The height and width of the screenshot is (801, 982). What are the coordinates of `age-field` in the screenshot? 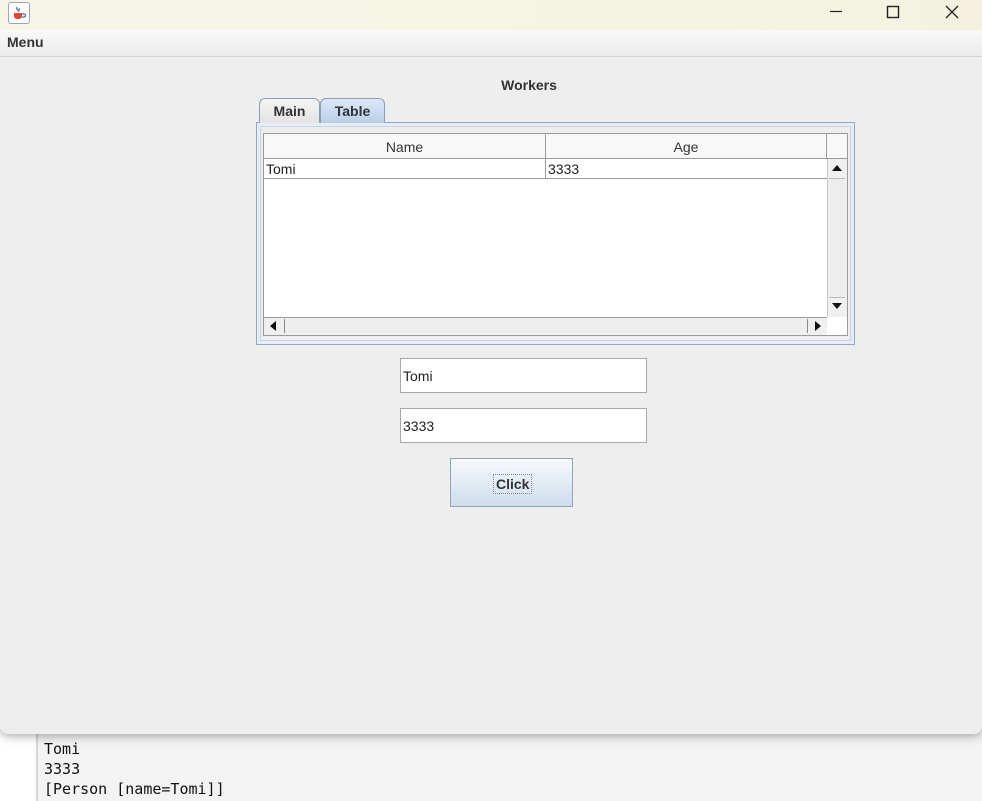 It's located at (523, 425).